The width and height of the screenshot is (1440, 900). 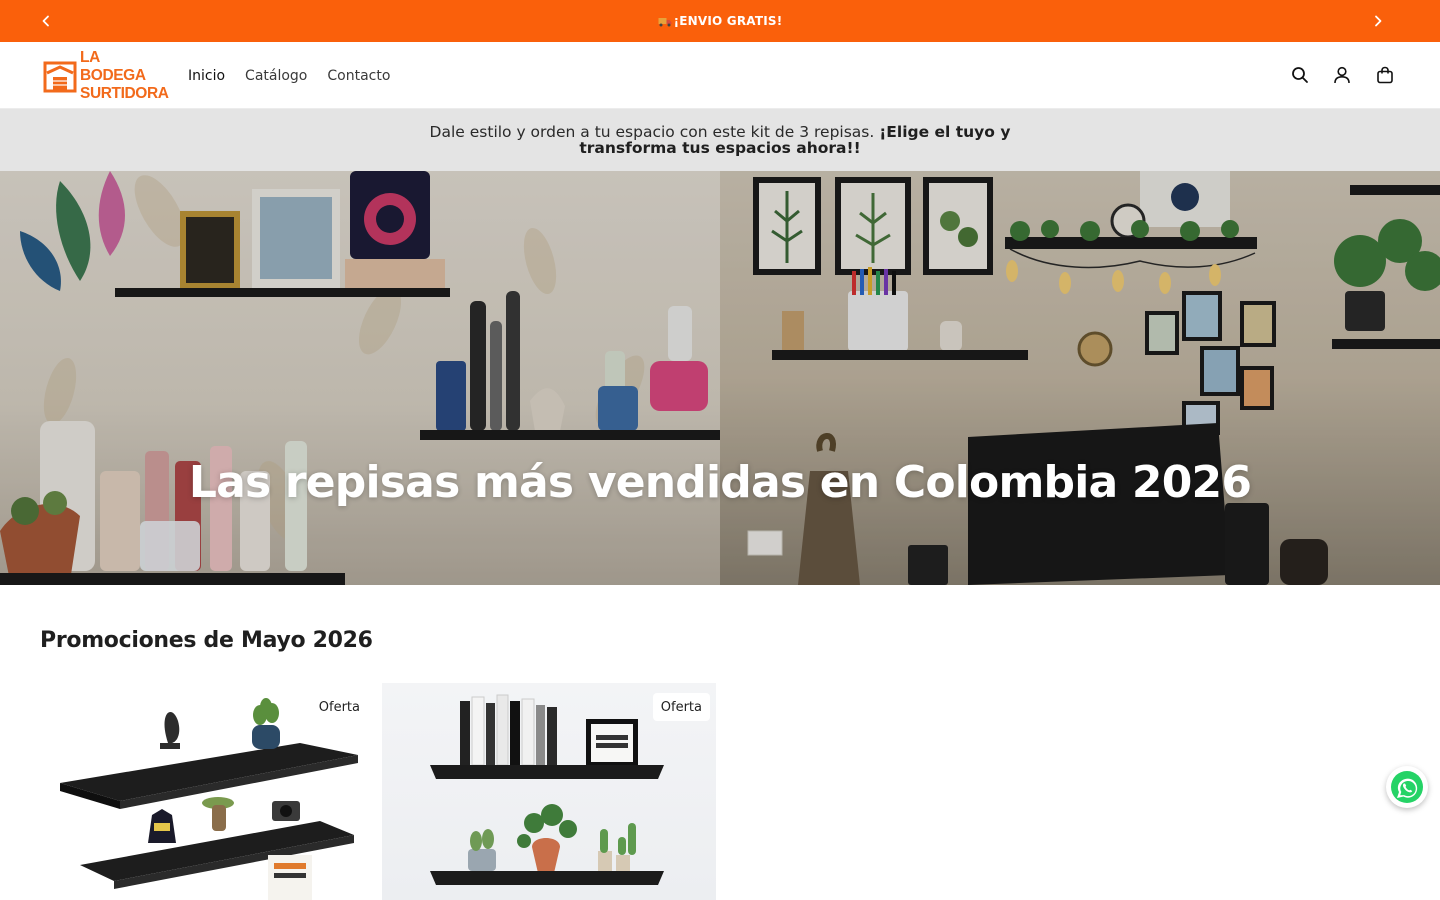 I want to click on whatsapp-button, so click(x=1407, y=787).